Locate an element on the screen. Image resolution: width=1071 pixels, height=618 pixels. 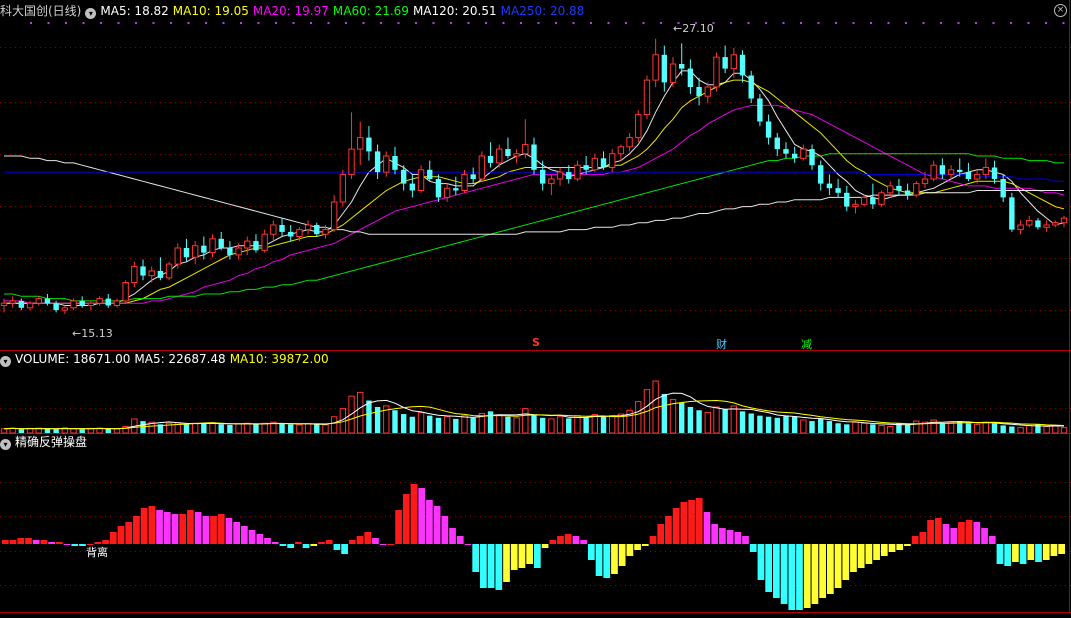
ma-toggle-icon: ▾ is located at coordinates (91, 13).